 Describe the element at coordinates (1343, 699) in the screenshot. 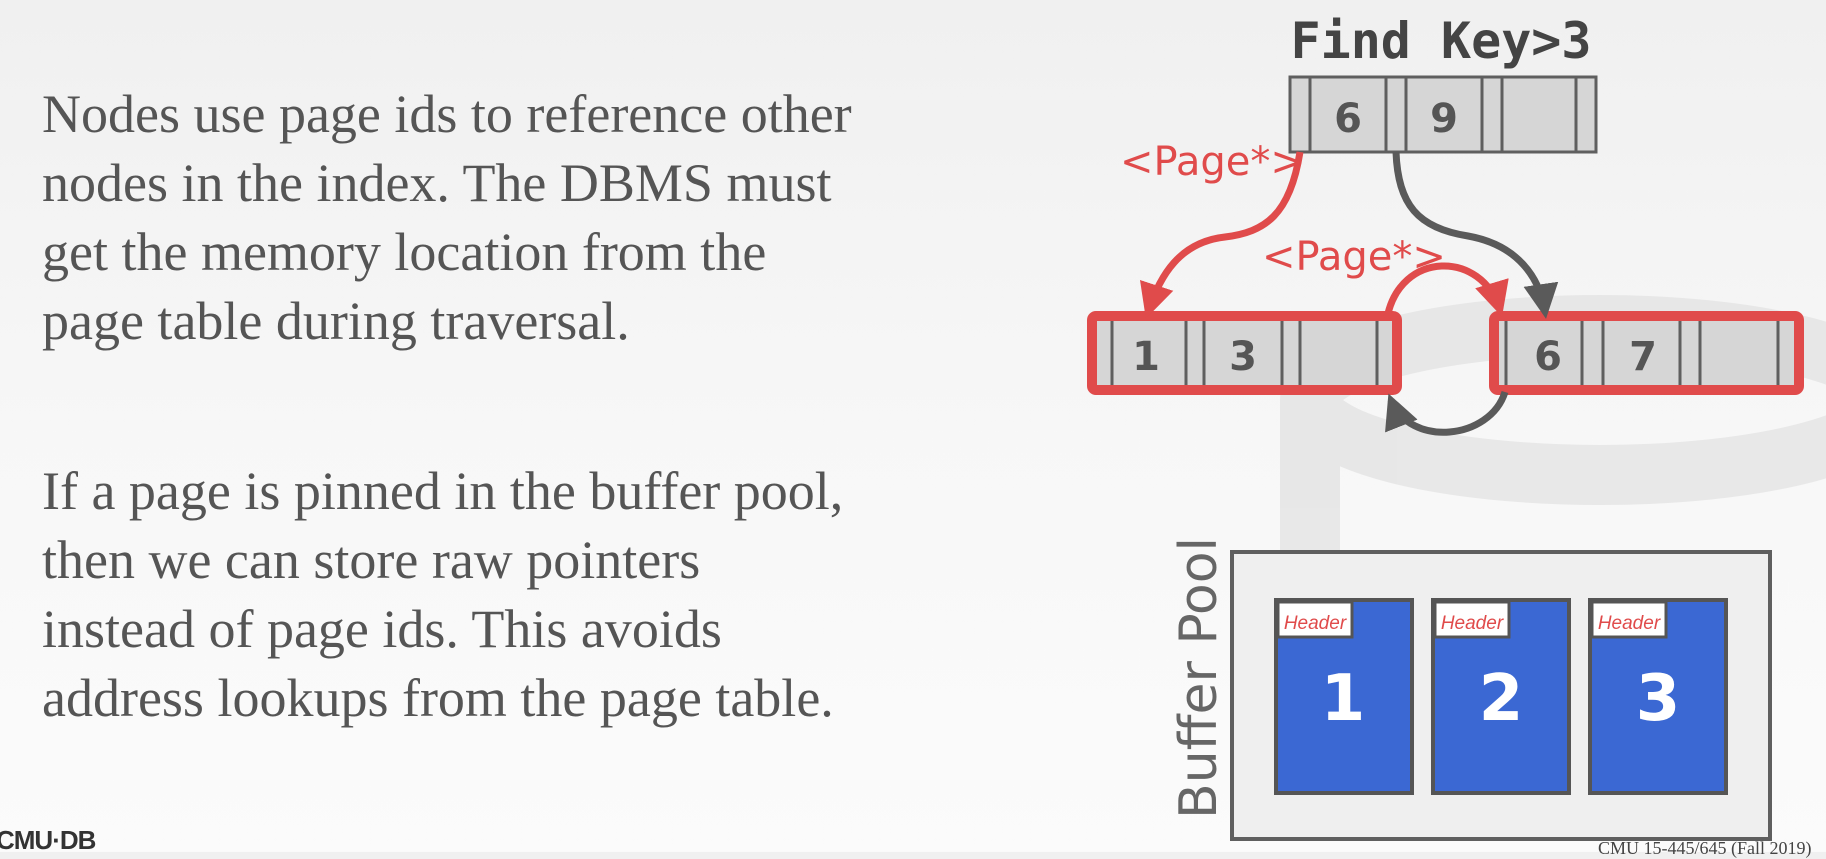

I see `page-number: 1` at that location.